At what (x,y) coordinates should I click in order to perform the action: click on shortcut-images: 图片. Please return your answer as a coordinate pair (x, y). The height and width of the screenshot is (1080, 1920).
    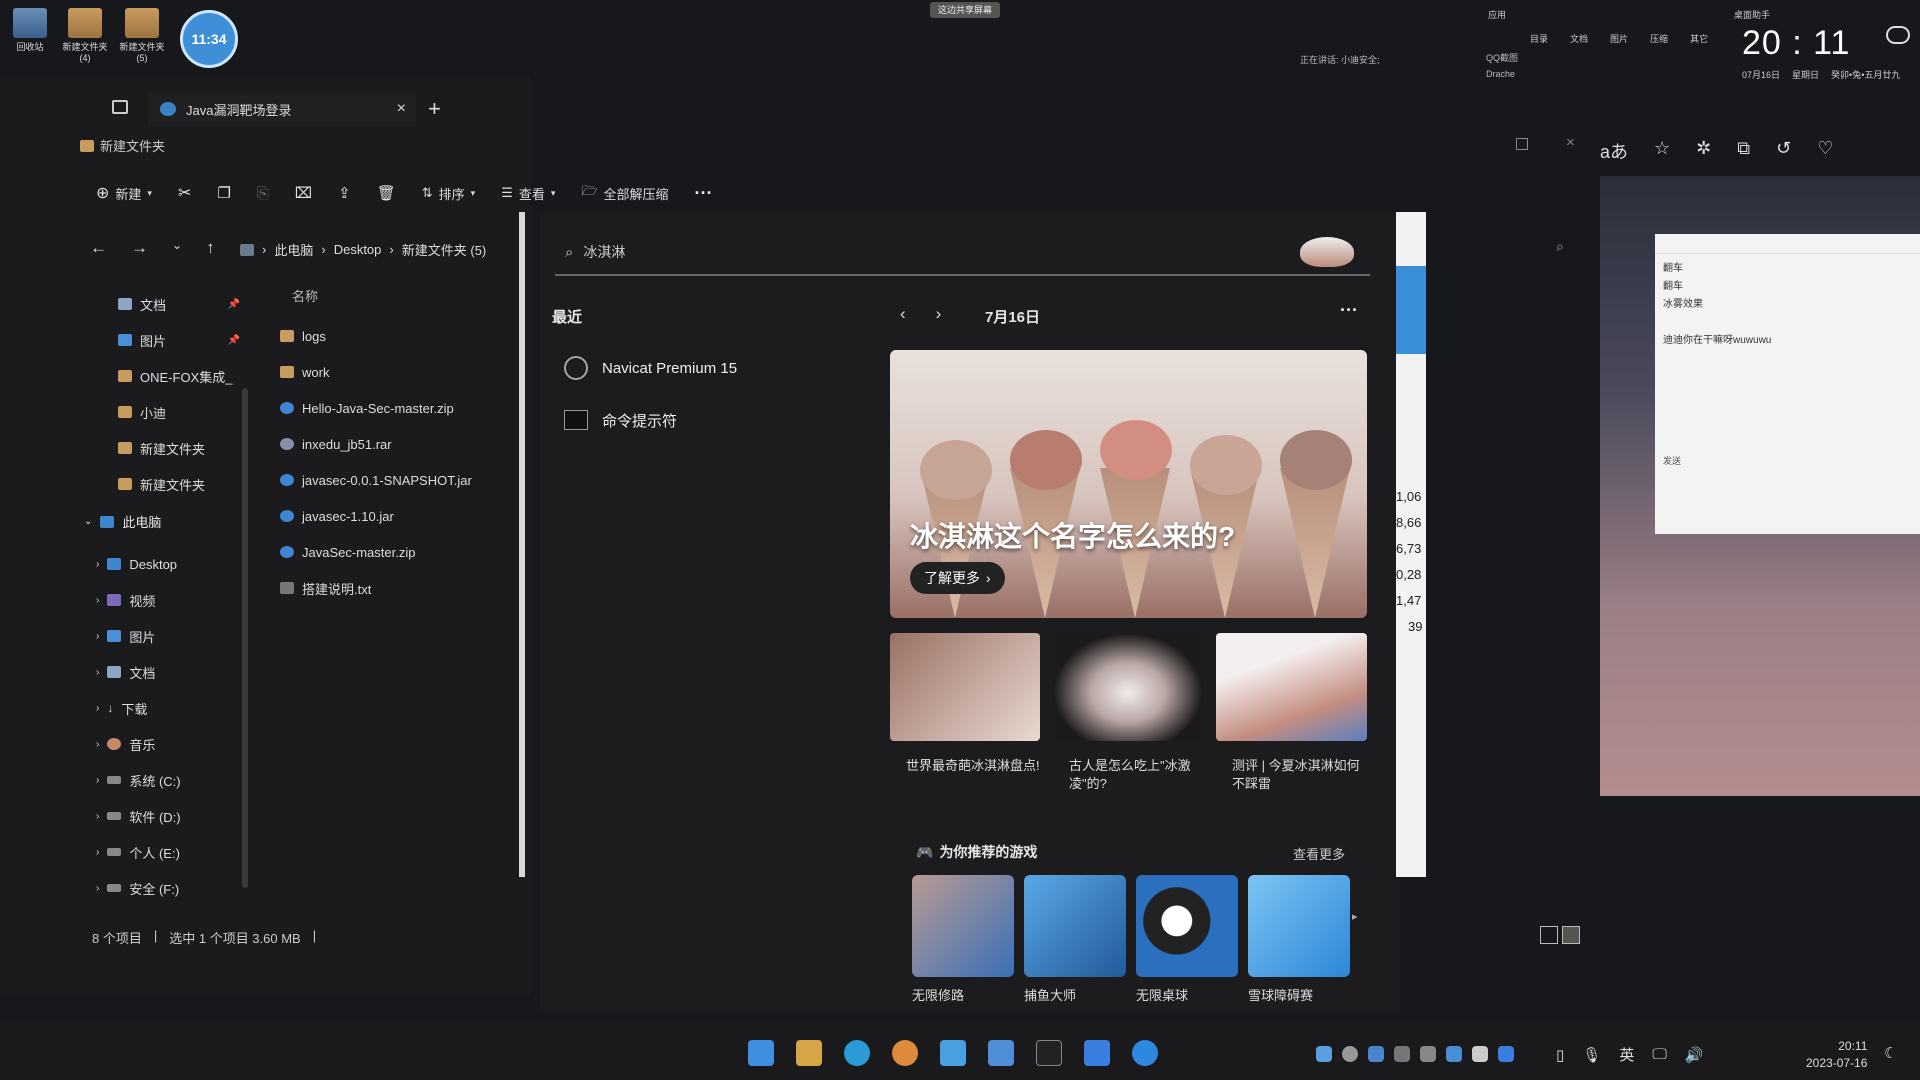
    Looking at the image, I should click on (1619, 38).